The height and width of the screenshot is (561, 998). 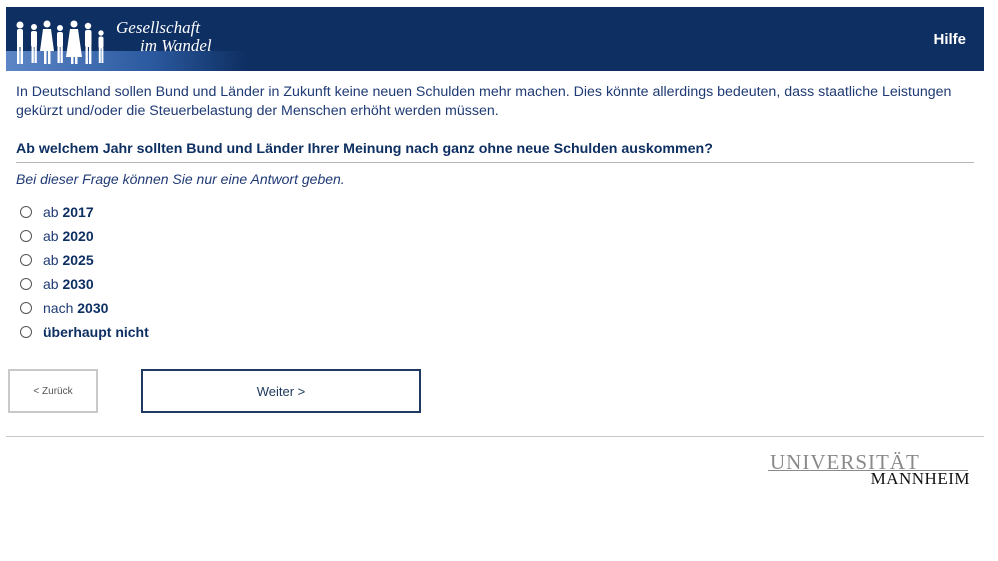 I want to click on option-label: ab 2020, so click(x=68, y=236).